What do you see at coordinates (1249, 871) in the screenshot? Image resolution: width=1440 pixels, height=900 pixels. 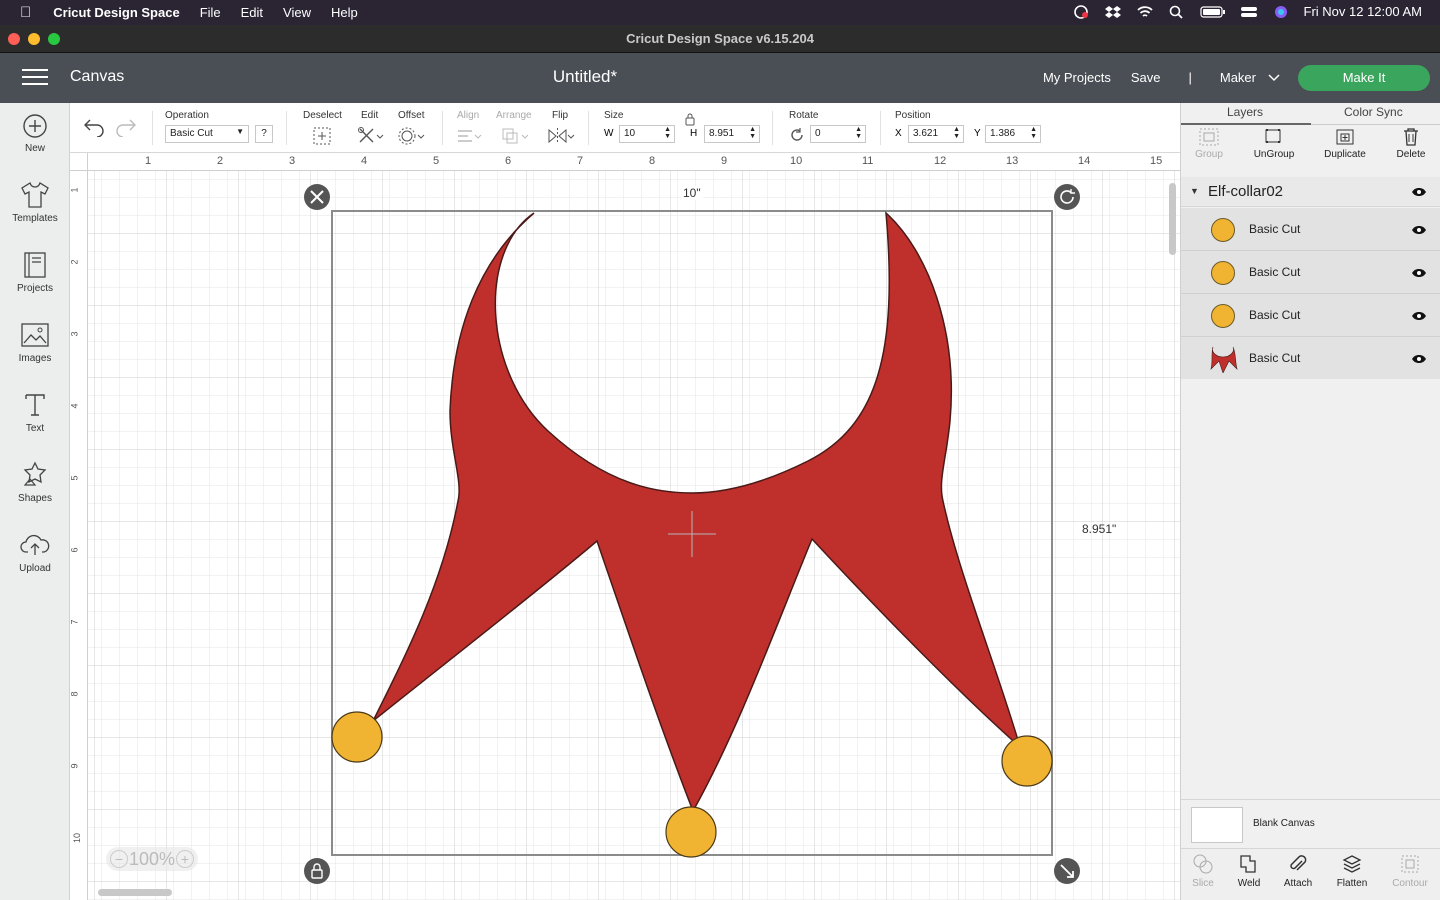 I see `weld-button: Weld` at bounding box center [1249, 871].